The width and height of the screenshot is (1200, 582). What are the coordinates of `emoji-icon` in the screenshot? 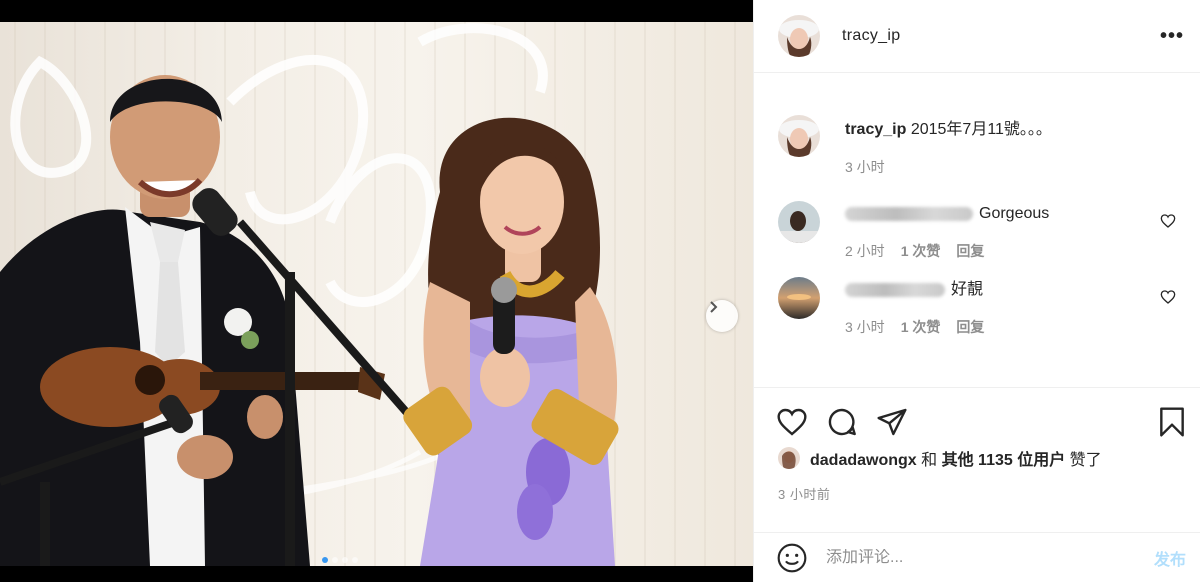 It's located at (792, 558).